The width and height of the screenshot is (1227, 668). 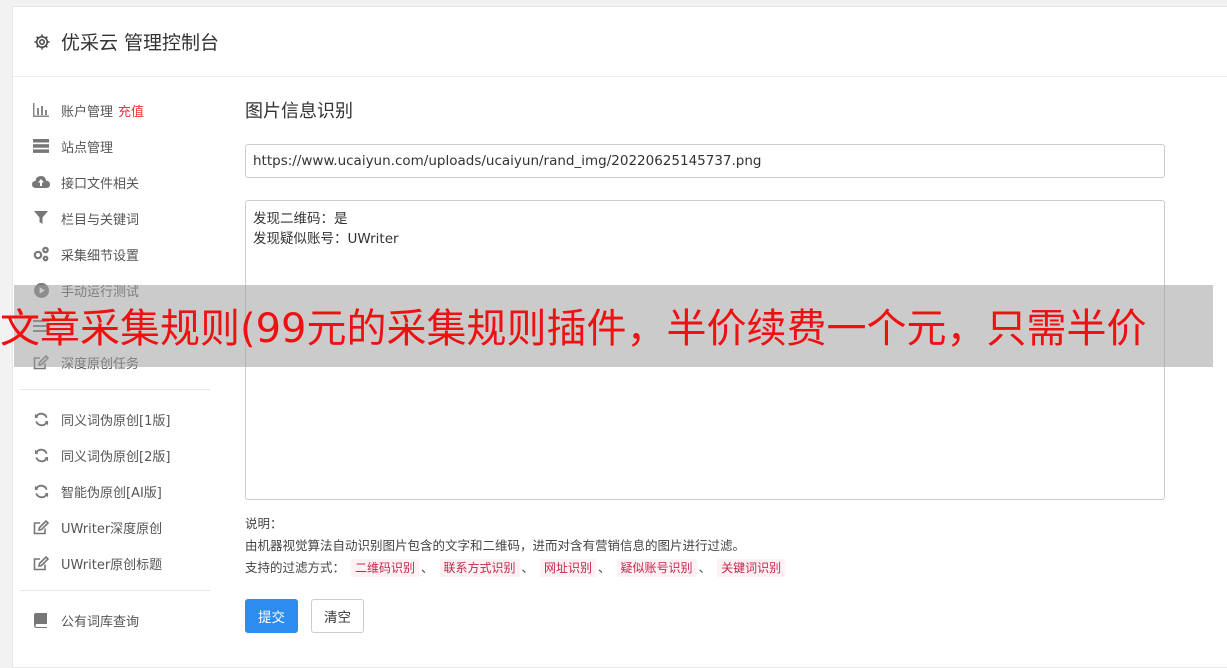 What do you see at coordinates (41, 146) in the screenshot?
I see `server-icon` at bounding box center [41, 146].